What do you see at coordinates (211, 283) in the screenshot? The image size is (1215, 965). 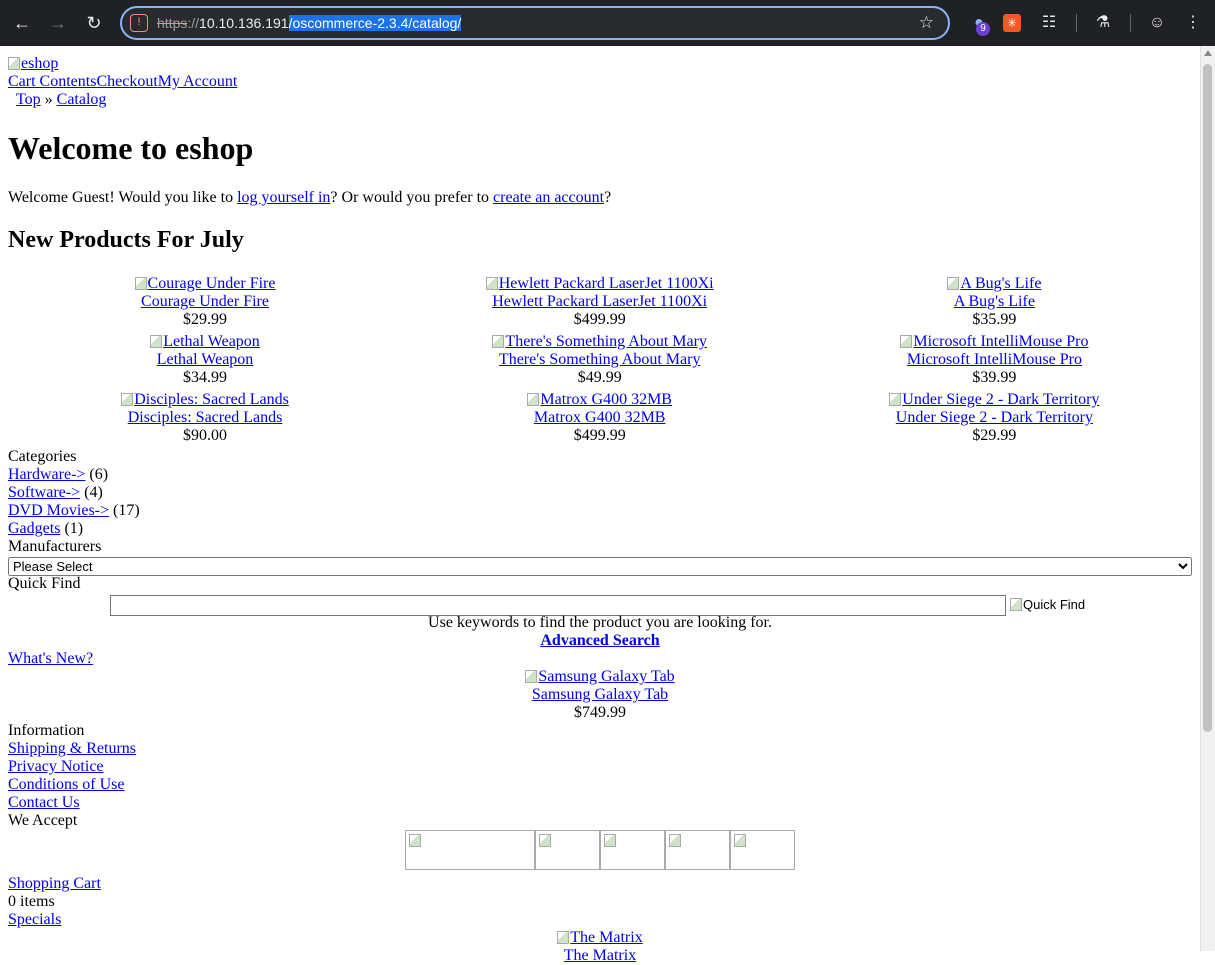 I see `image-alt-text: Courage Under Fire` at bounding box center [211, 283].